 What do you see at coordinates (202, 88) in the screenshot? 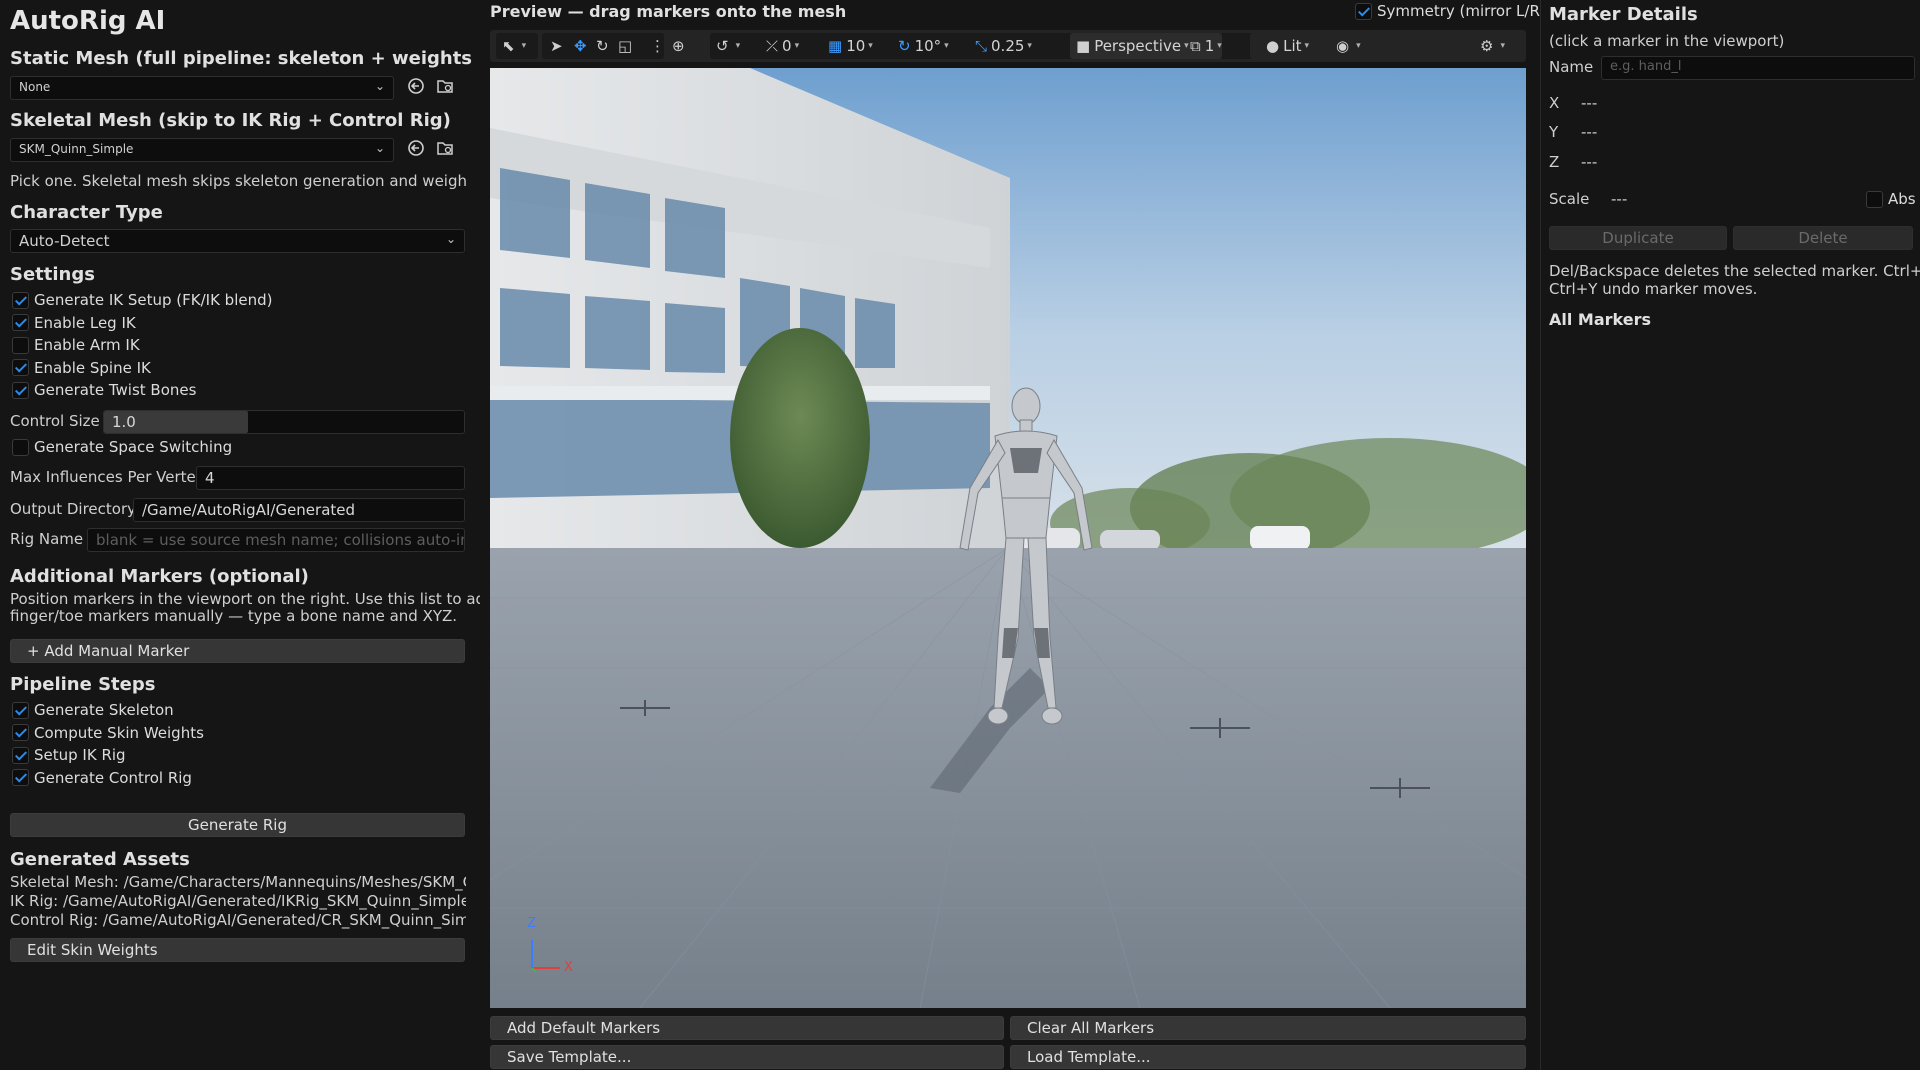
I see `static-mesh-select: None ⌄` at bounding box center [202, 88].